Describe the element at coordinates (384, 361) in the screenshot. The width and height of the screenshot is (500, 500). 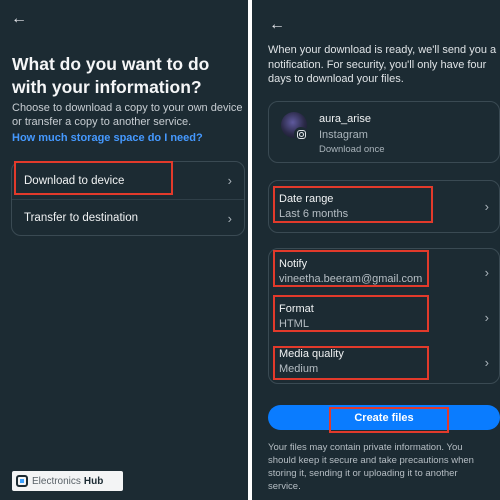
I see `media-quality-setting: Media quality Medium ›` at that location.